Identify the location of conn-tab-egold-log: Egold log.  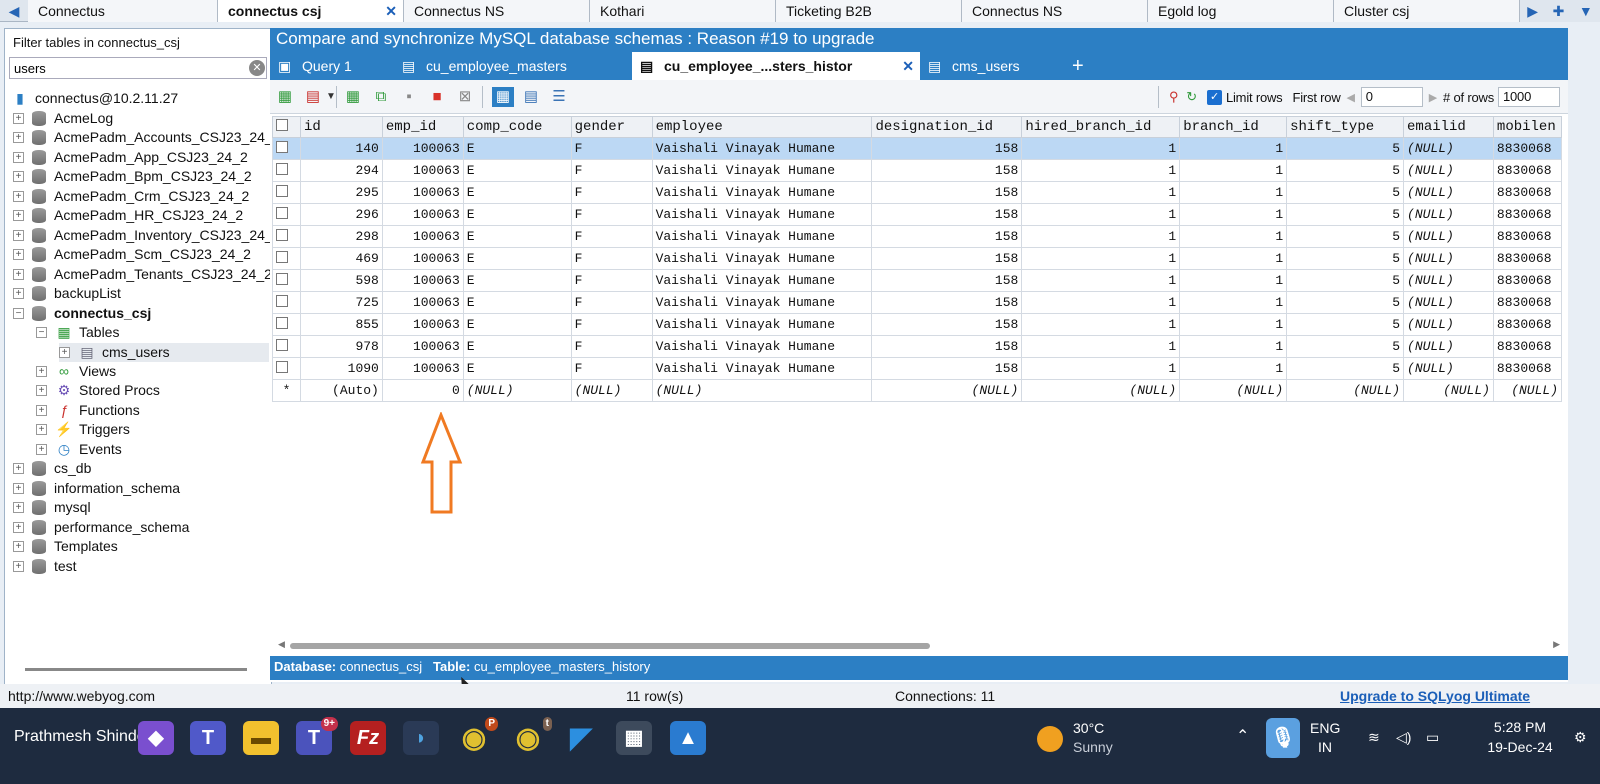
(1241, 11).